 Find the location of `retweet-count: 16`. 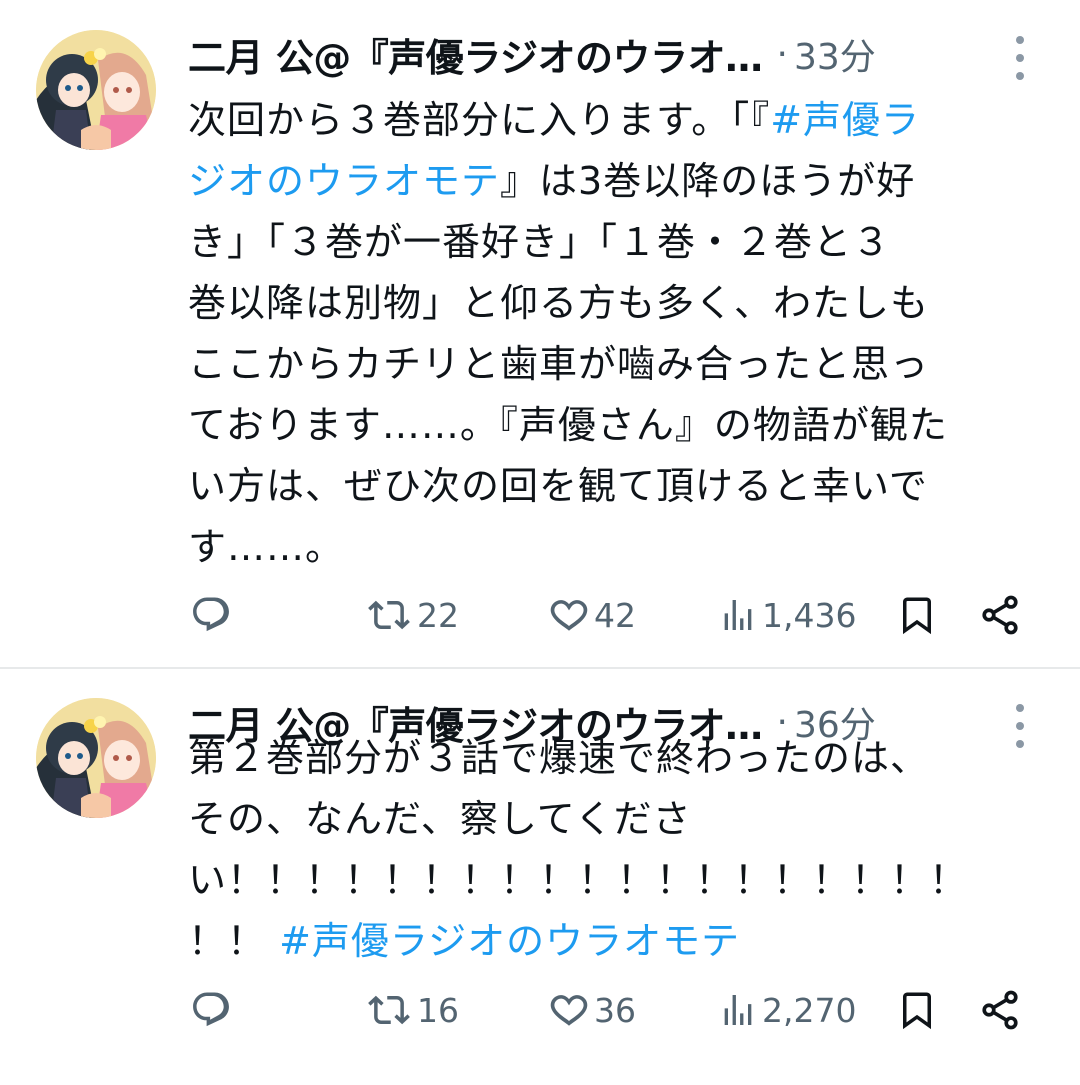

retweet-count: 16 is located at coordinates (438, 1010).